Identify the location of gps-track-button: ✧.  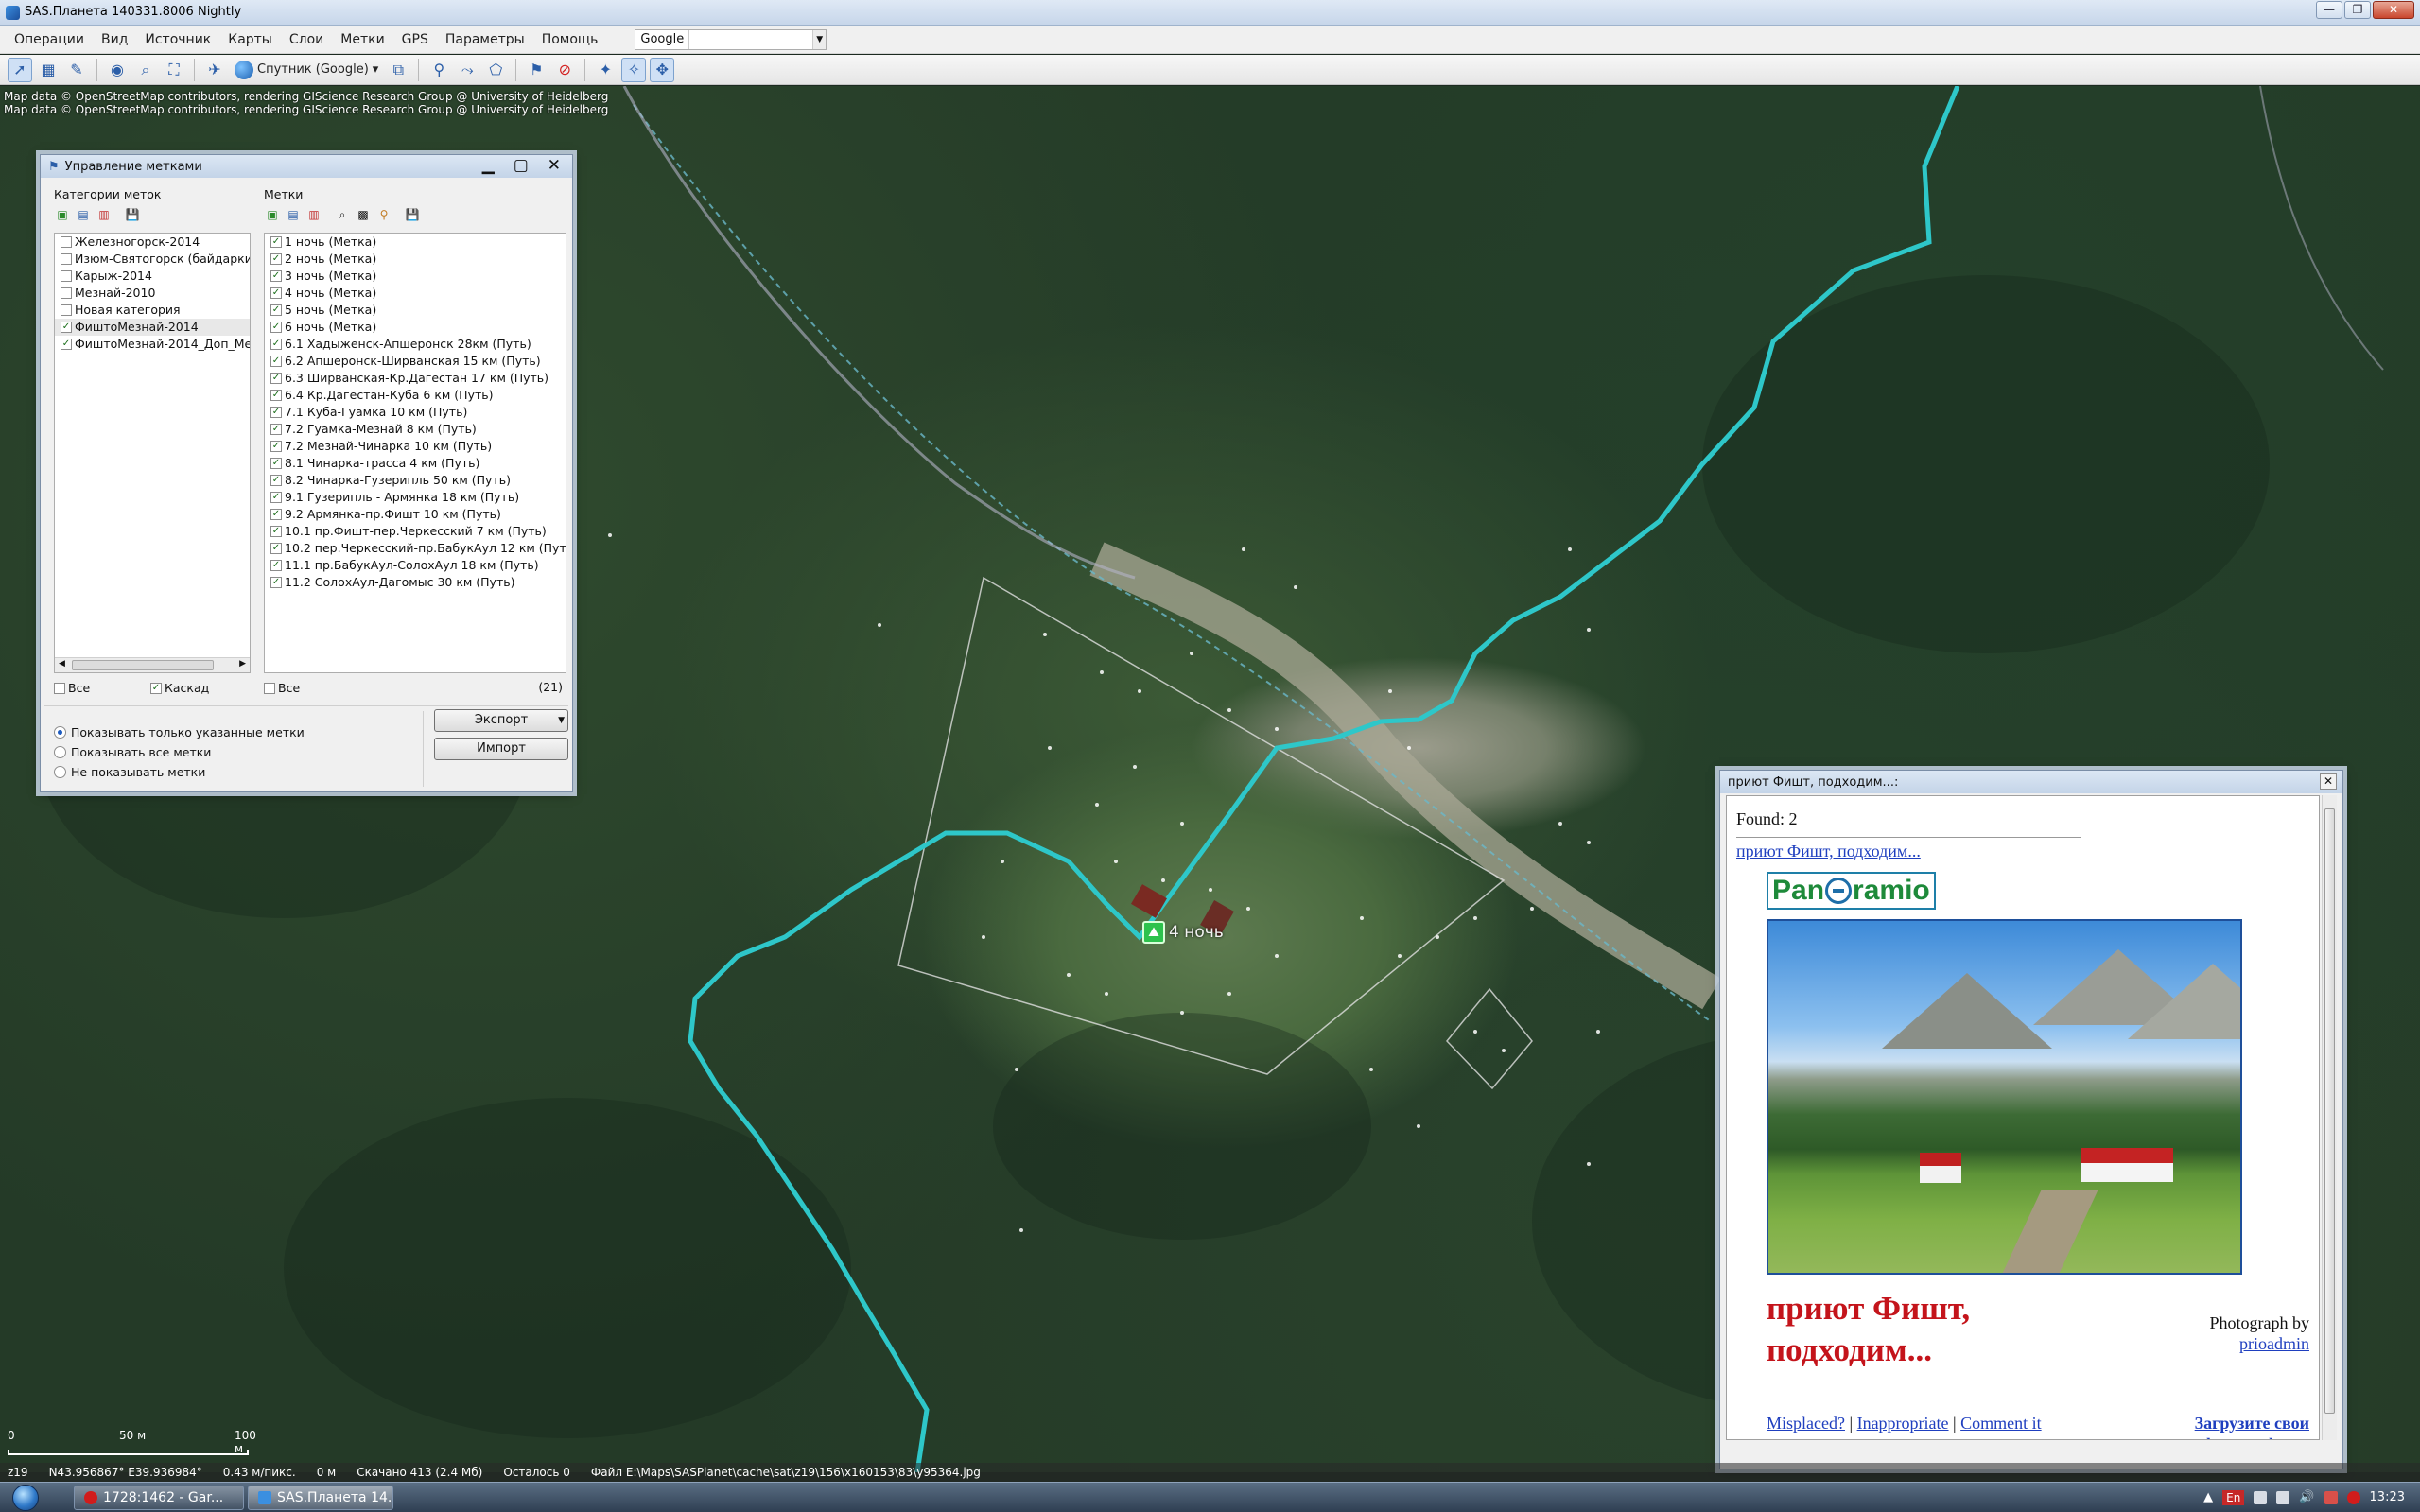
(634, 69).